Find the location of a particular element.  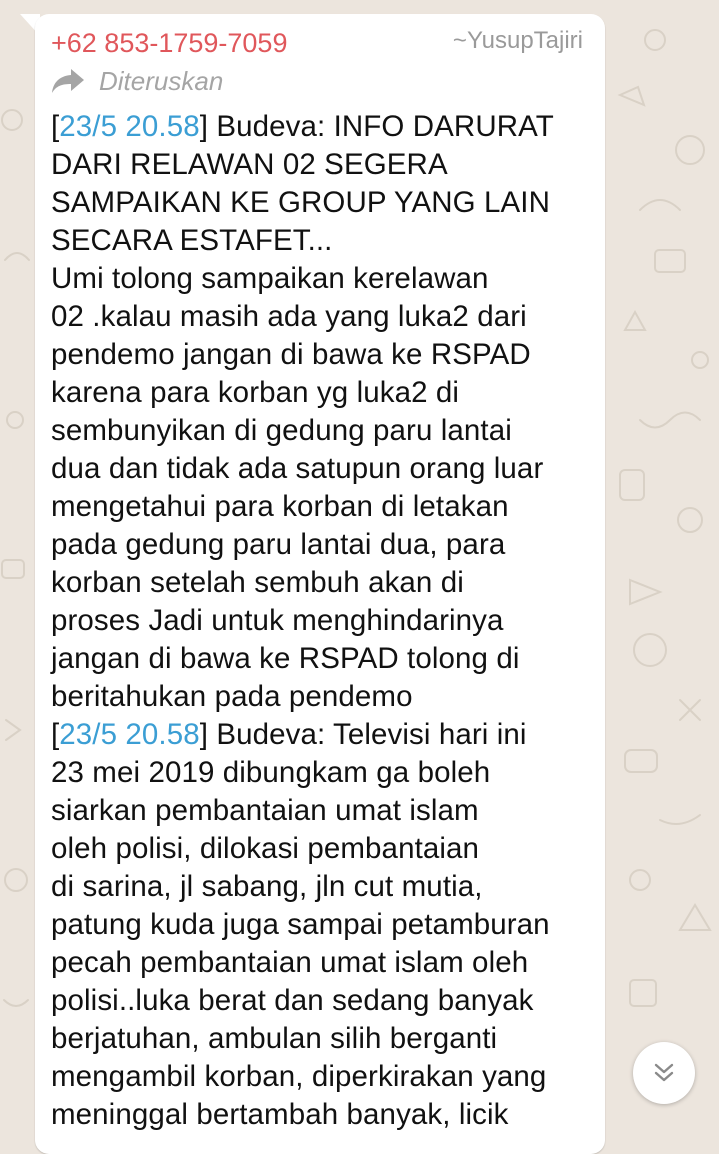

message-line: Umi tolong sampaikan kerelawan is located at coordinates (323, 279).